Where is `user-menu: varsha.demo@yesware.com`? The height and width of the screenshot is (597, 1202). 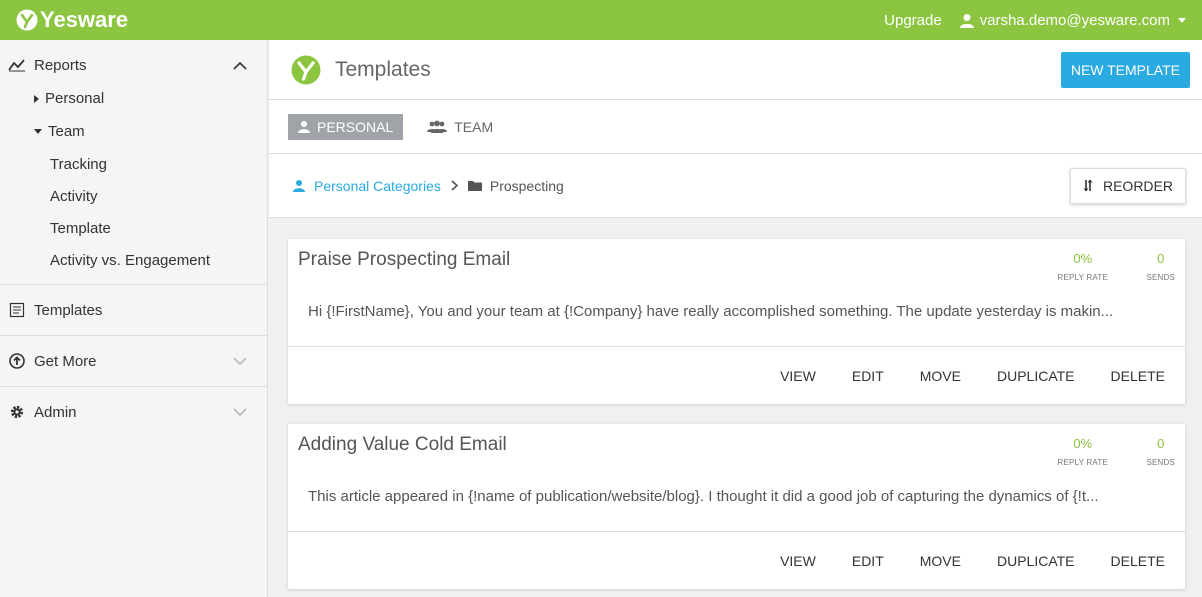 user-menu: varsha.demo@yesware.com is located at coordinates (1072, 20).